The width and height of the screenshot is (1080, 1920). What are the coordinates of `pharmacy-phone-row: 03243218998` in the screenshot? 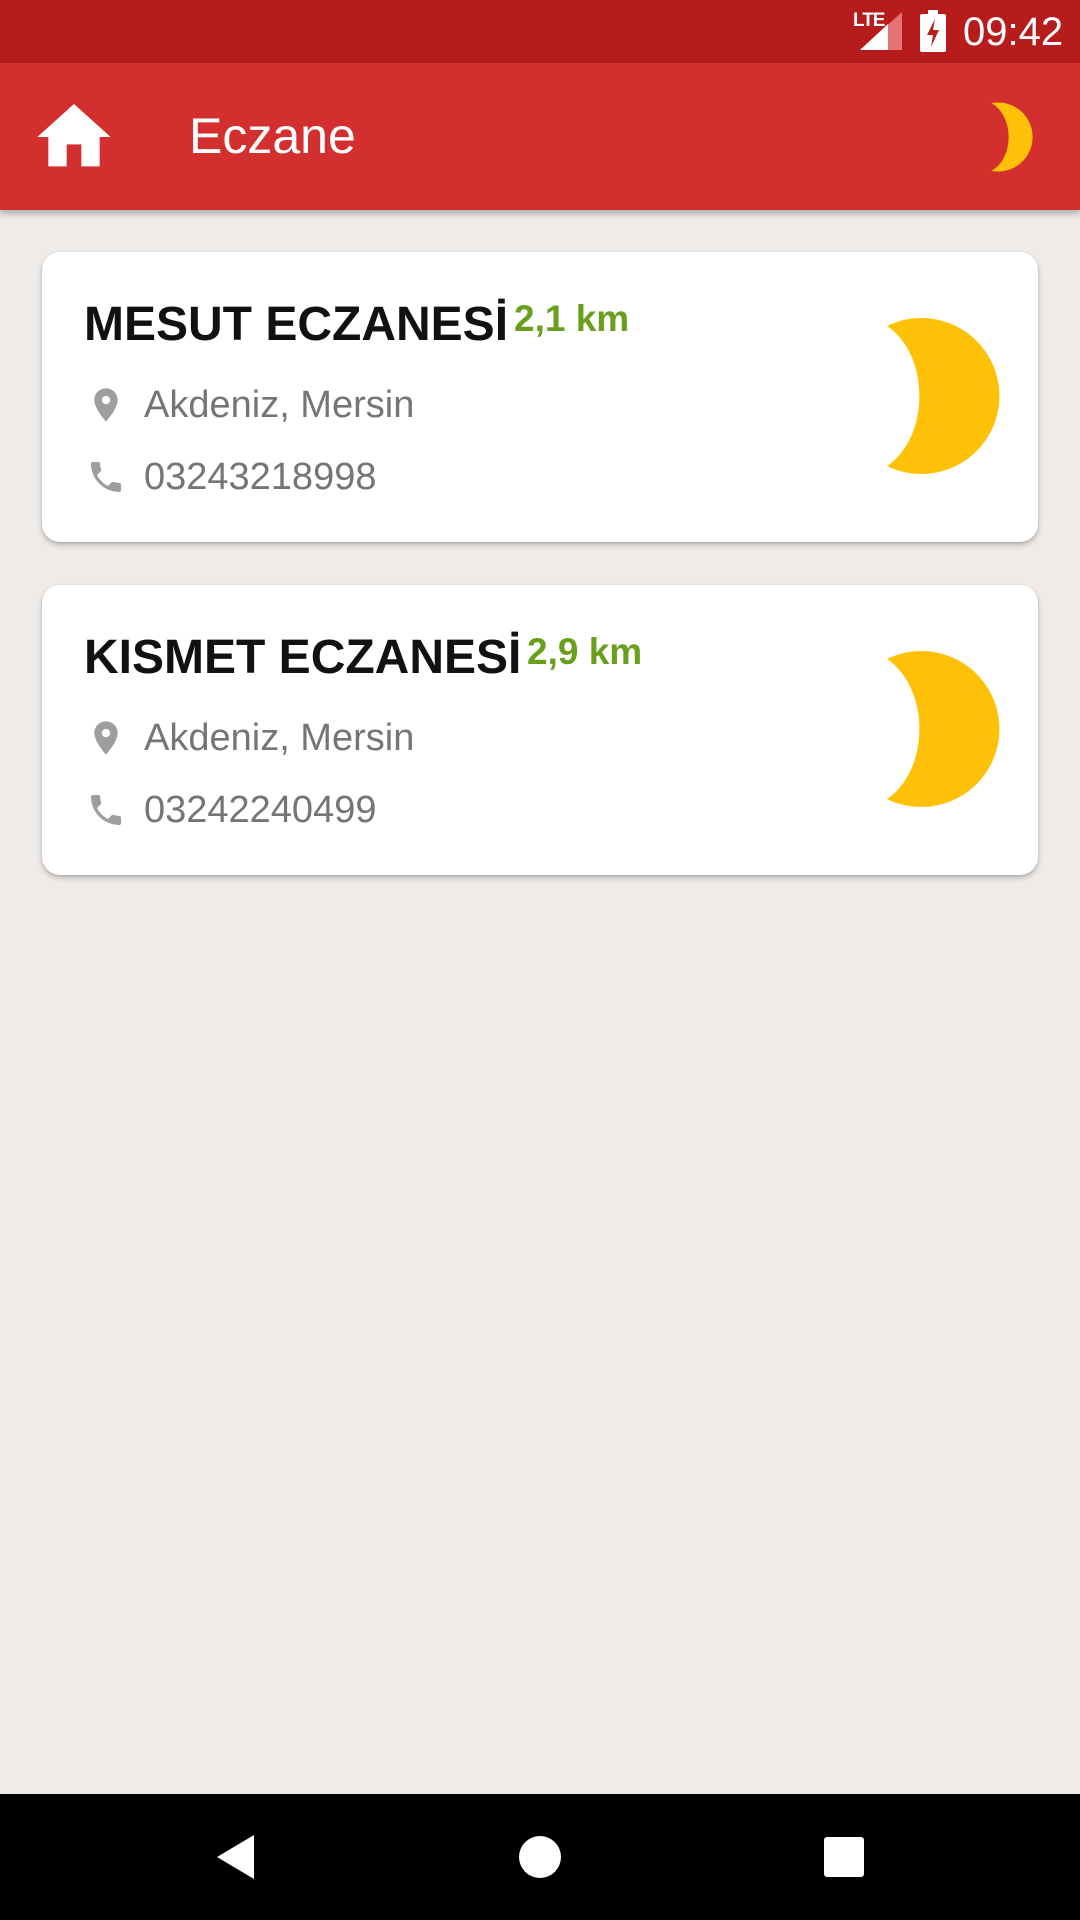 It's located at (230, 477).